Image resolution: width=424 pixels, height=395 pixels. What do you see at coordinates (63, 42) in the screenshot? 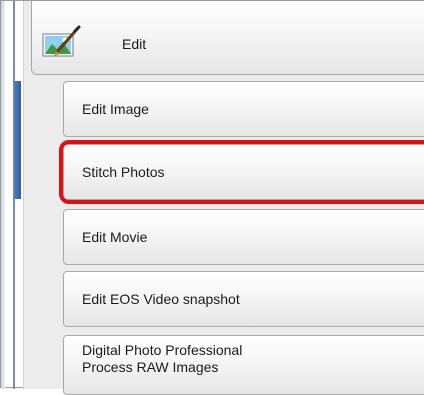
I see `edit-picture-icon` at bounding box center [63, 42].